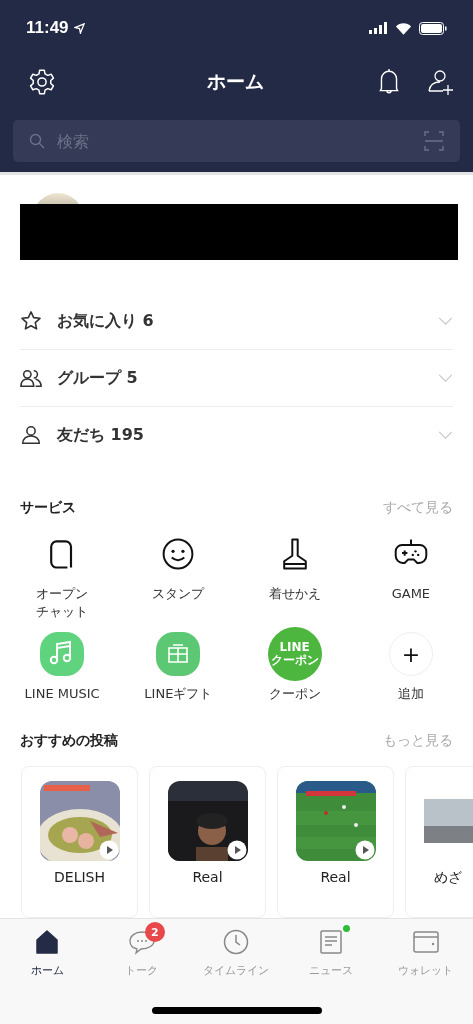 This screenshot has height=1024, width=473. Describe the element at coordinates (379, 28) in the screenshot. I see `signal-icon` at that location.